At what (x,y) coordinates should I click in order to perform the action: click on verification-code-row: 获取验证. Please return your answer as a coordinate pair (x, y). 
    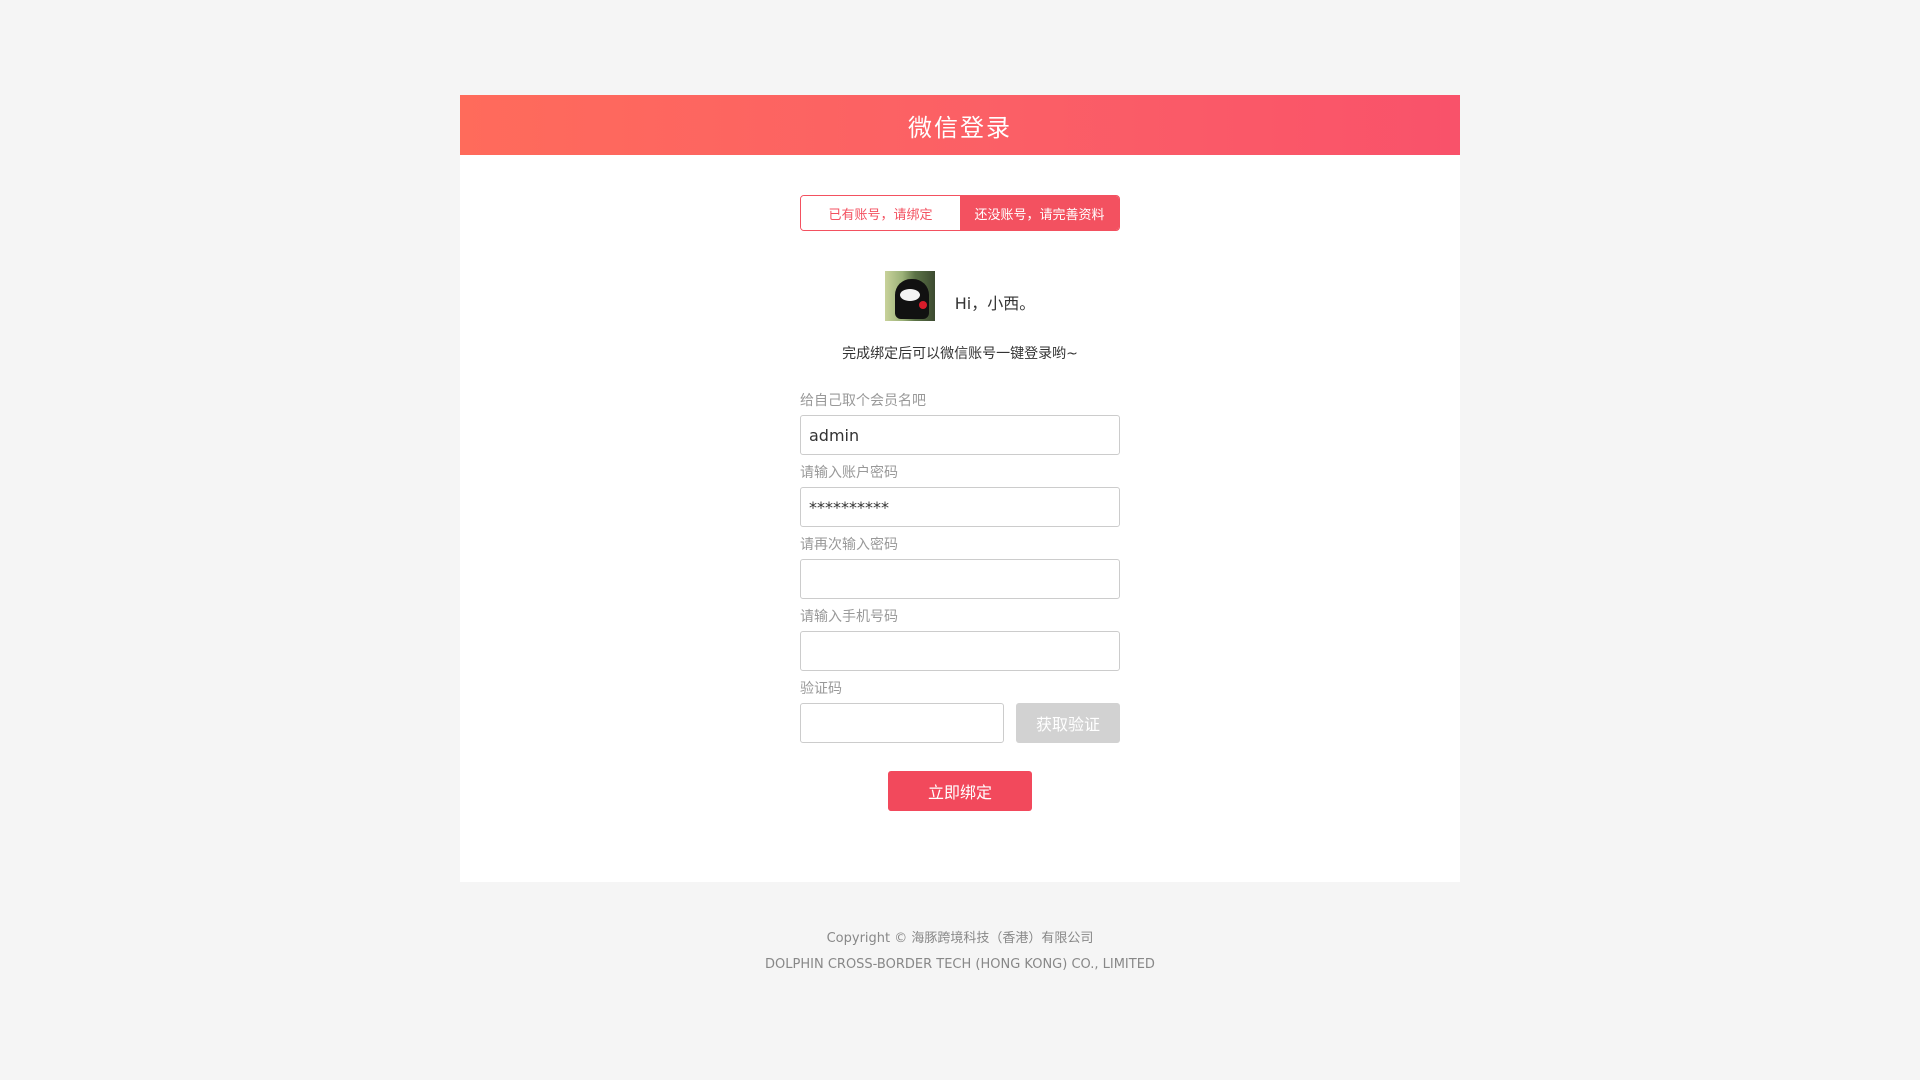
    Looking at the image, I should click on (960, 723).